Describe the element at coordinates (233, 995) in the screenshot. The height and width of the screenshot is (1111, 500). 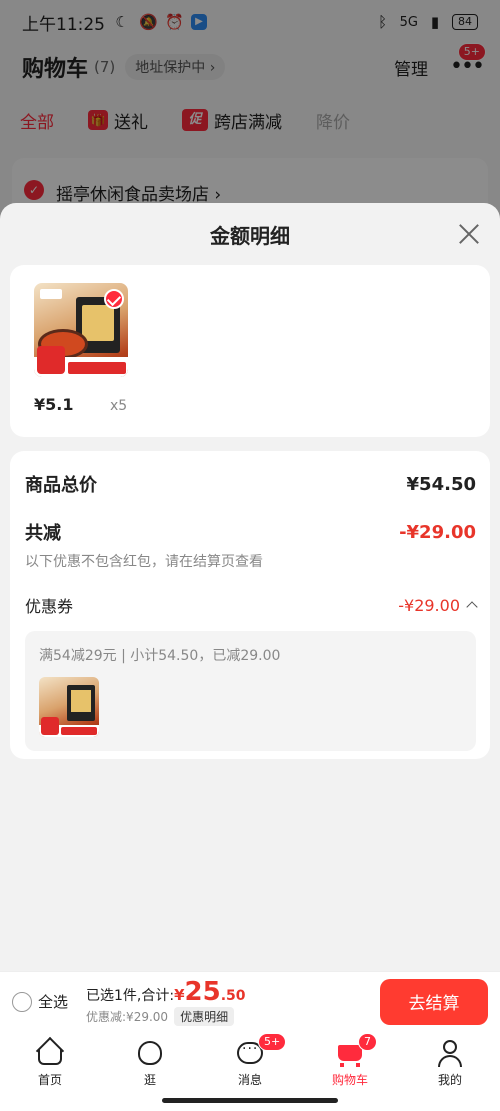
I see `sum-amount-dec: .50` at that location.